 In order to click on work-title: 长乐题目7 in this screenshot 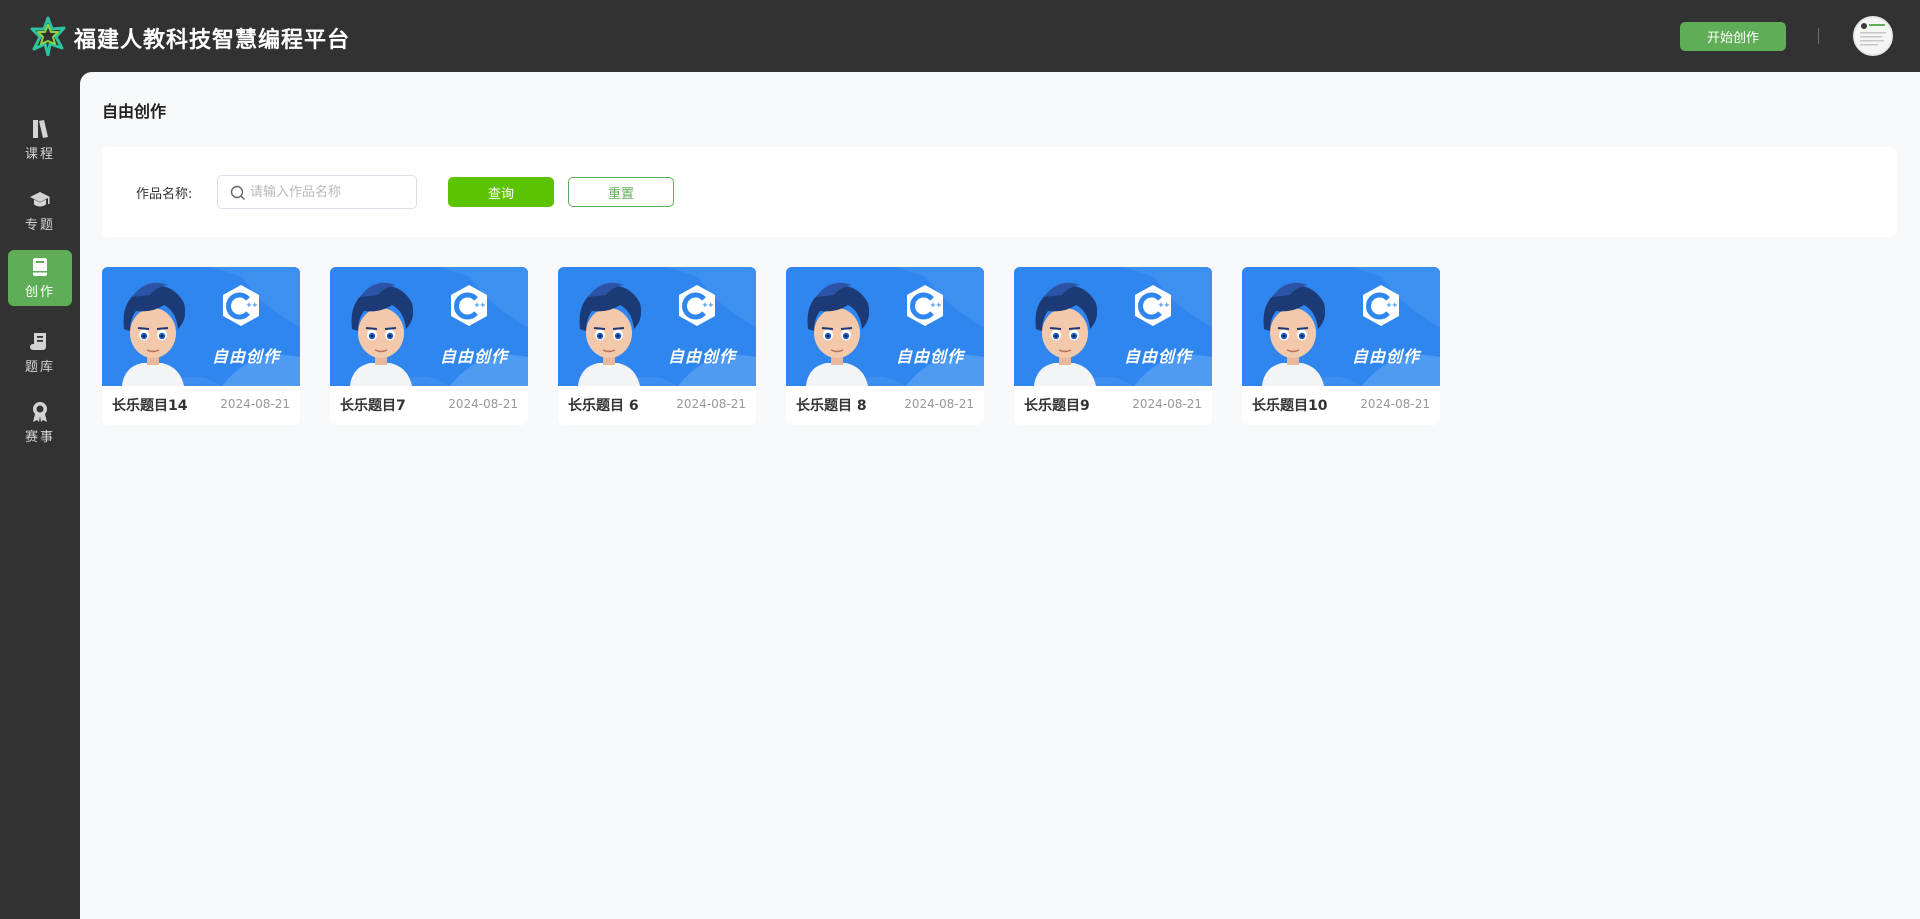, I will do `click(373, 406)`.